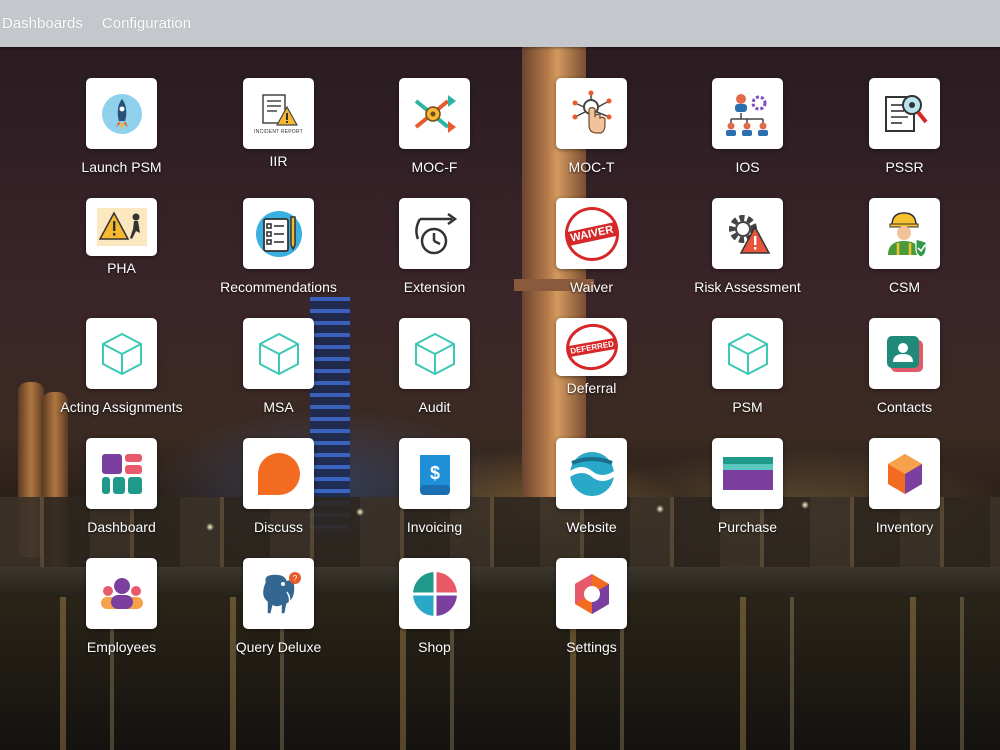  Describe the element at coordinates (904, 527) in the screenshot. I see `app-label: Inventory` at that location.